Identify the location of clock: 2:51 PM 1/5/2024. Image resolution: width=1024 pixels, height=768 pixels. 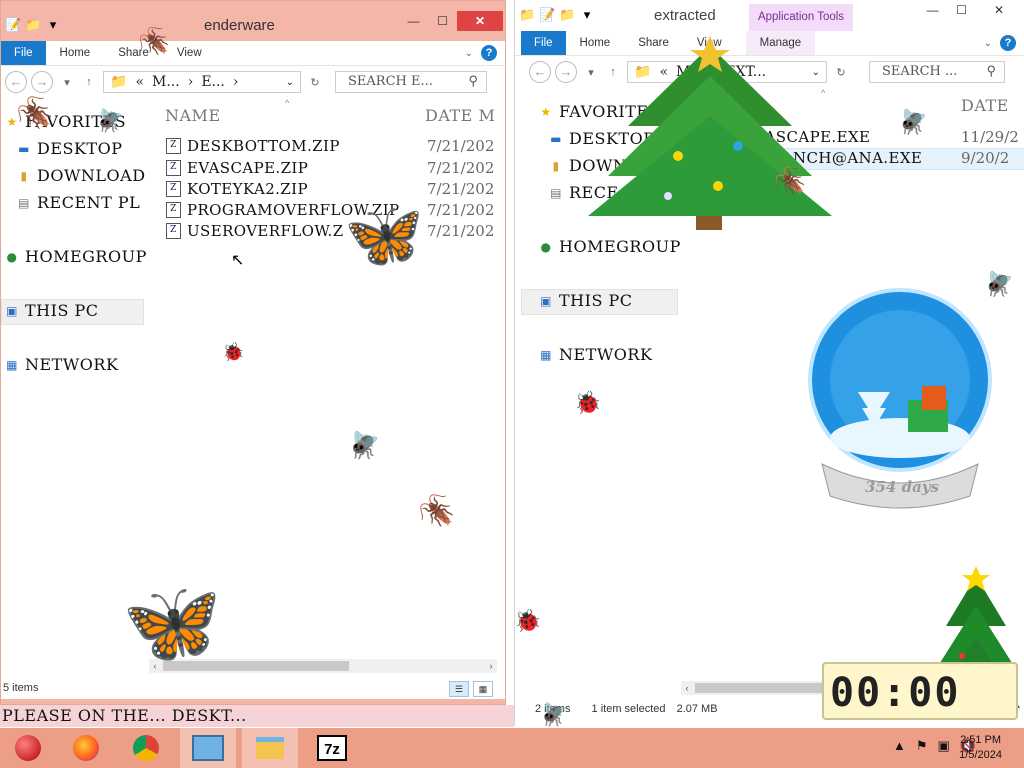
(980, 748).